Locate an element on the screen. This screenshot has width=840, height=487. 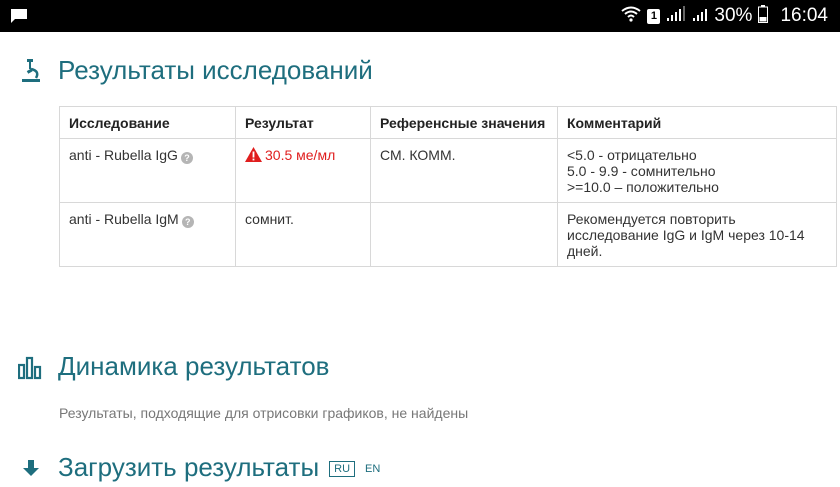
signal-strength-icon is located at coordinates (676, 16).